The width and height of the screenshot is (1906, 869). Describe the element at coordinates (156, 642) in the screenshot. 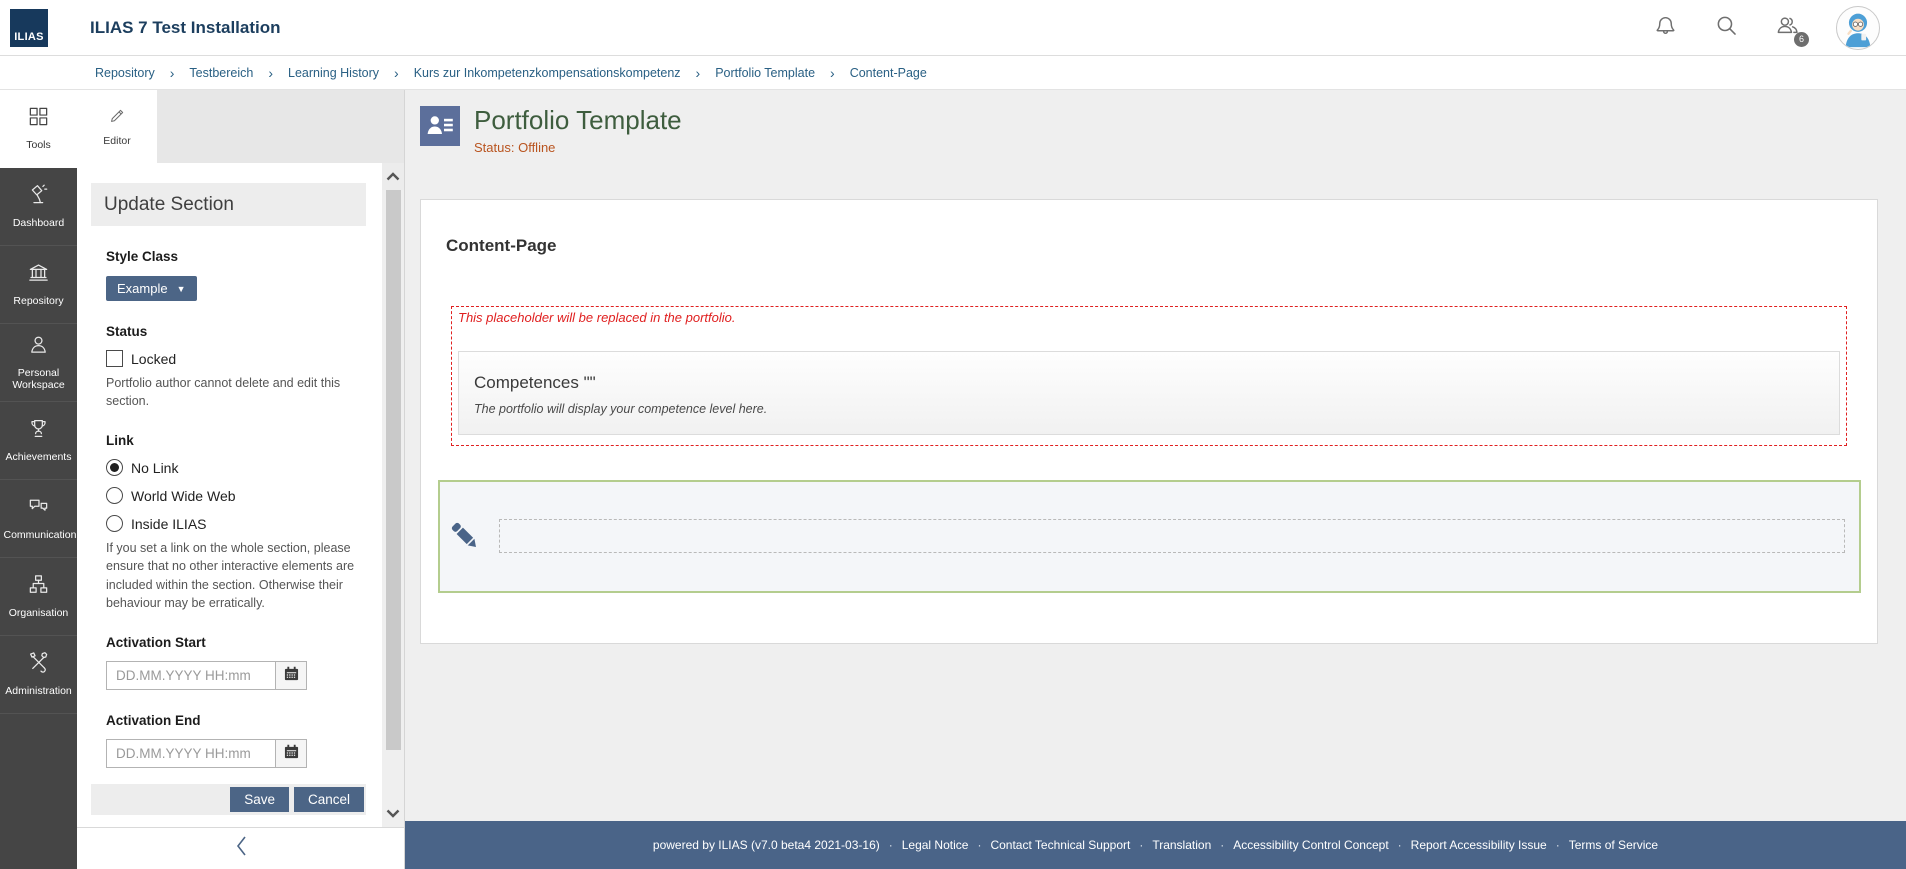

I see `activation-start-label: Activation Start` at that location.